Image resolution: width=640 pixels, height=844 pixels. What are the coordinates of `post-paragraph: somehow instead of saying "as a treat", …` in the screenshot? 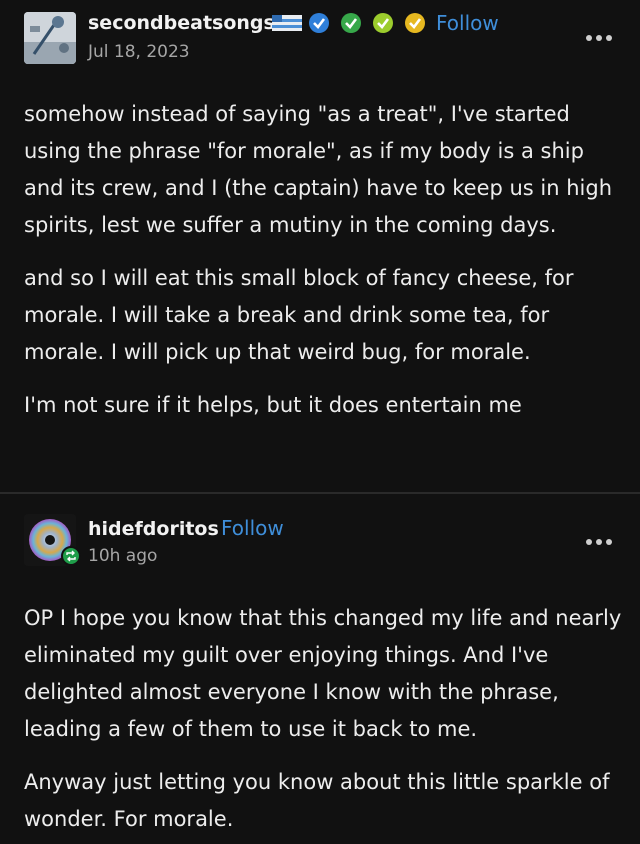 It's located at (318, 169).